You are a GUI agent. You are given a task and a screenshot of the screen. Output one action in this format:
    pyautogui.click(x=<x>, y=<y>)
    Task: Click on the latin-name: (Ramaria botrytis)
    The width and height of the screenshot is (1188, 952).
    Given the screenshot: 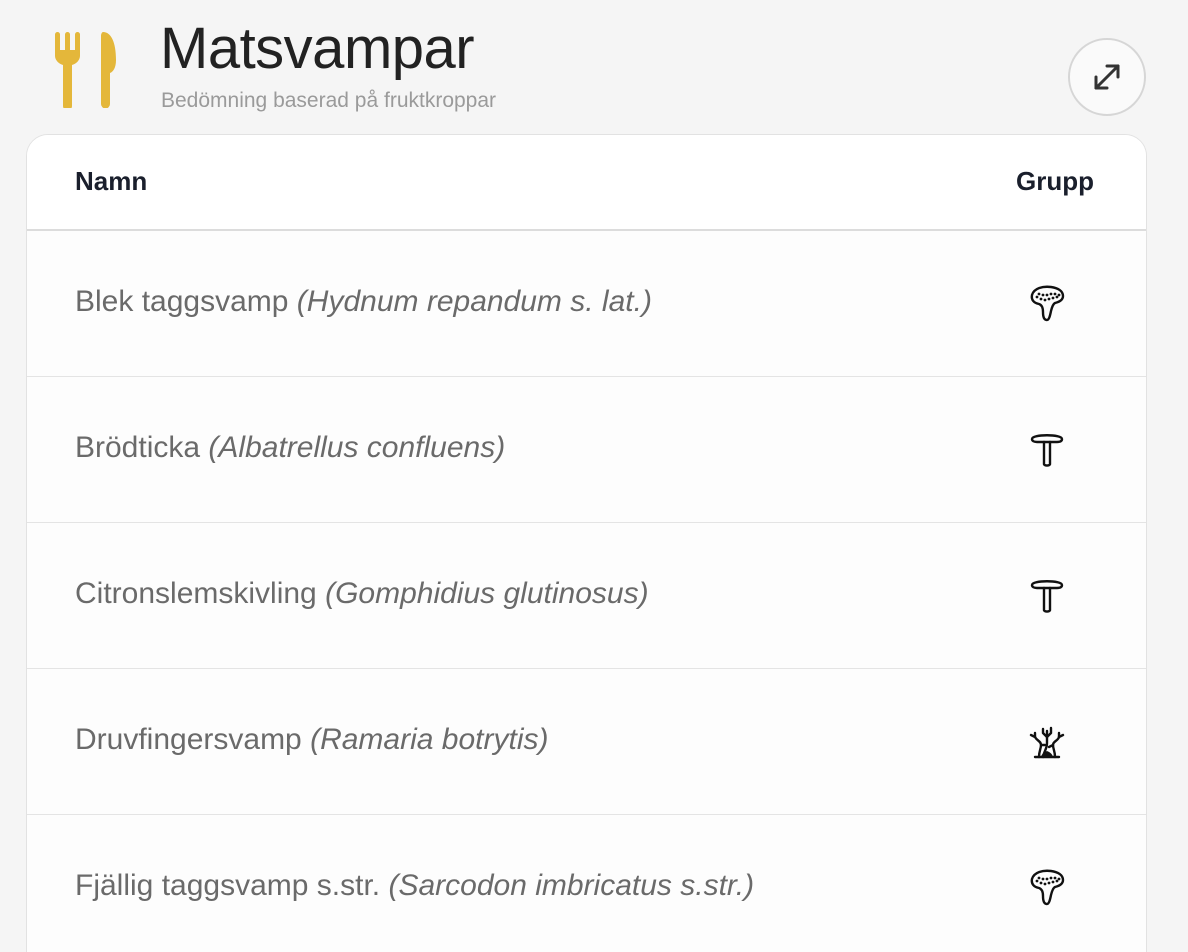 What is the action you would take?
    pyautogui.click(x=429, y=739)
    